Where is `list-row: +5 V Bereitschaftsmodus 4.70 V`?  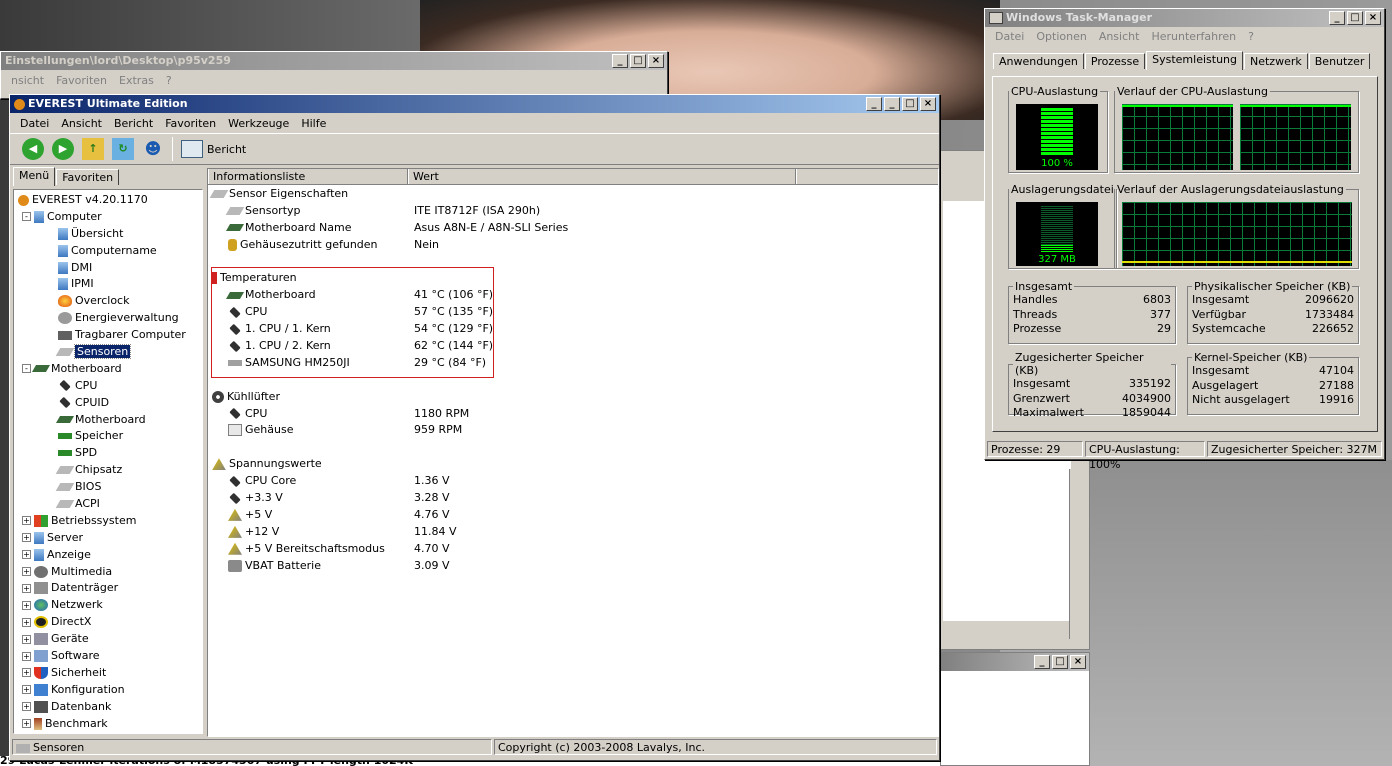
list-row: +5 V Bereitschaftsmodus 4.70 V is located at coordinates (573, 549).